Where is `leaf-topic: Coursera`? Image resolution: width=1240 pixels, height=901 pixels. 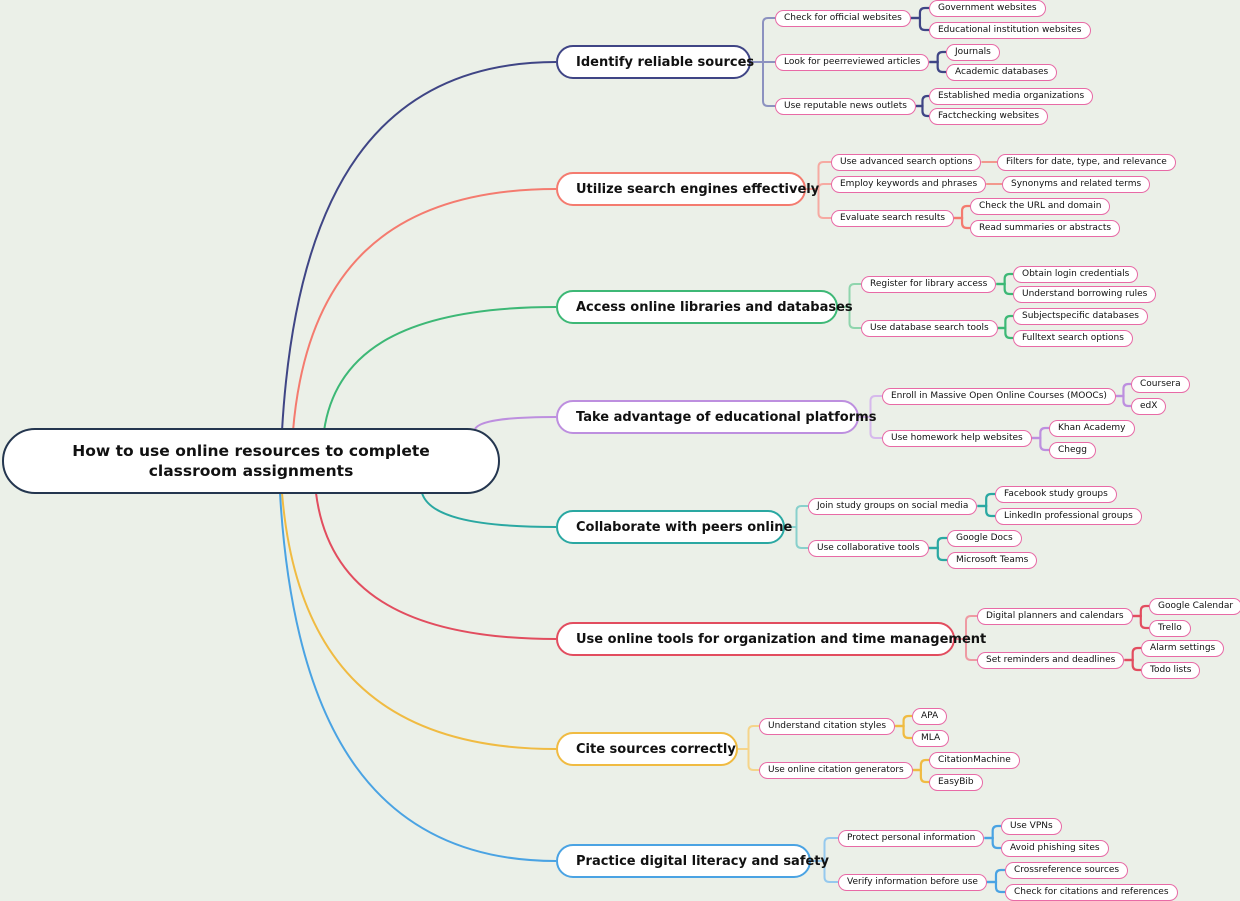
leaf-topic: Coursera is located at coordinates (1160, 384).